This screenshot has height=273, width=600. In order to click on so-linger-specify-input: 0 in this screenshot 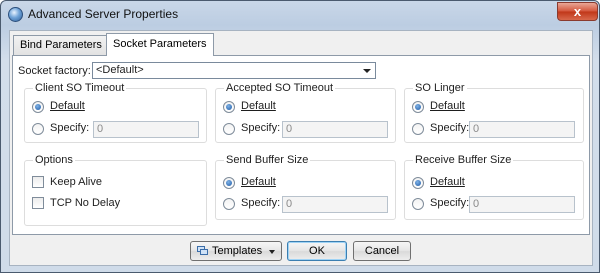, I will do `click(522, 129)`.